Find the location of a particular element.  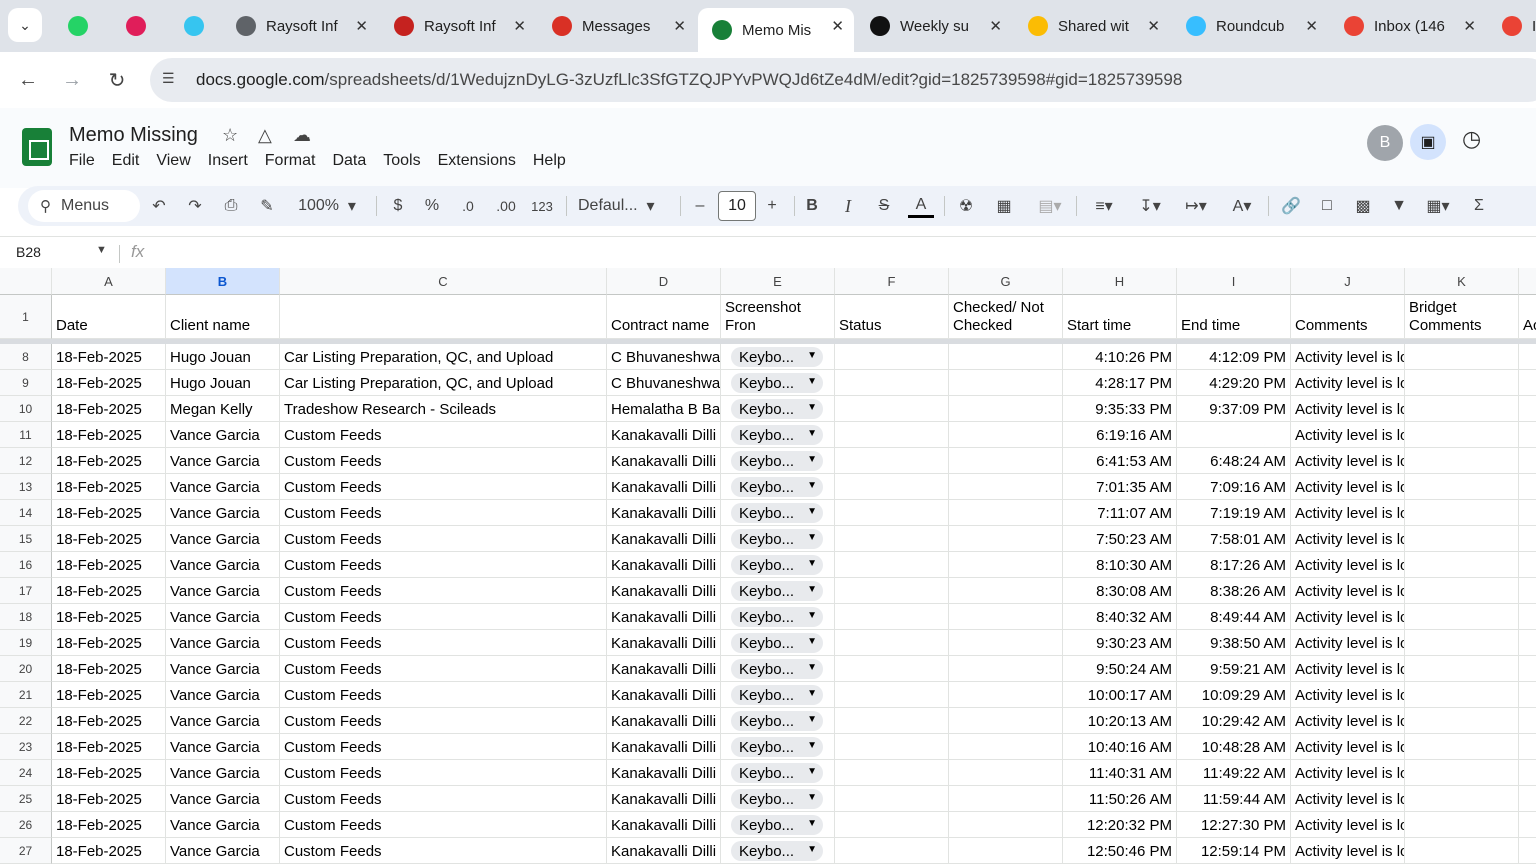

row-header: 21 is located at coordinates (26, 695).